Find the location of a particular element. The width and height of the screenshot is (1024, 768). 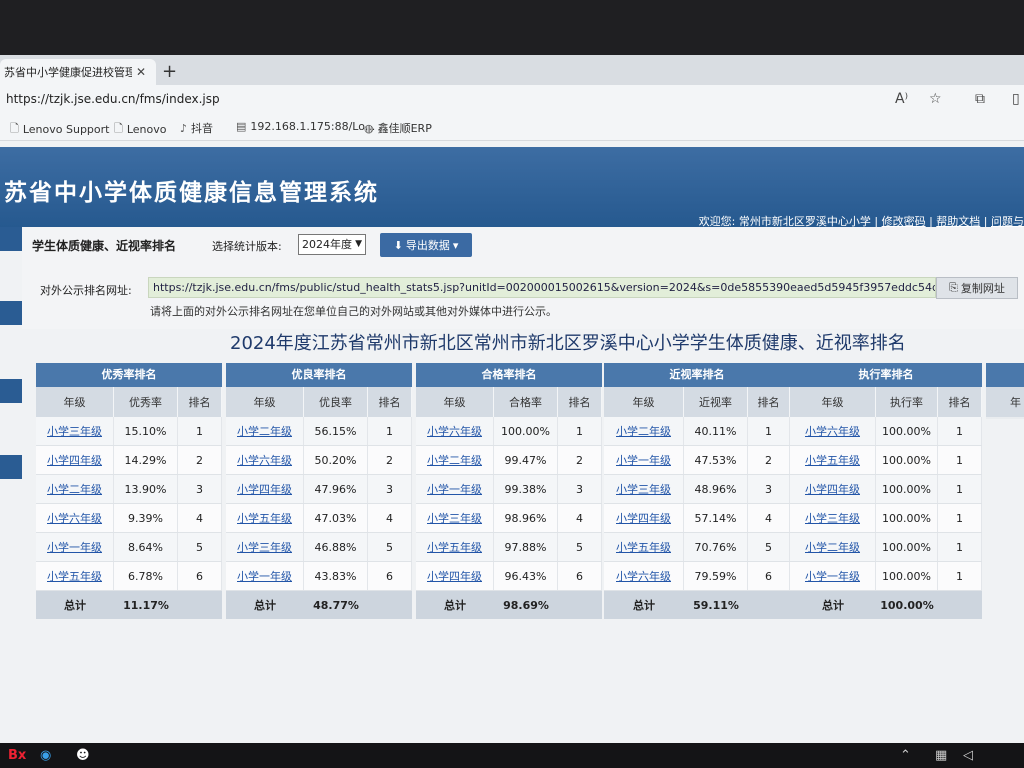

favorite-lenovo-support: 🗋 Lenovo Support is located at coordinates (59, 129).